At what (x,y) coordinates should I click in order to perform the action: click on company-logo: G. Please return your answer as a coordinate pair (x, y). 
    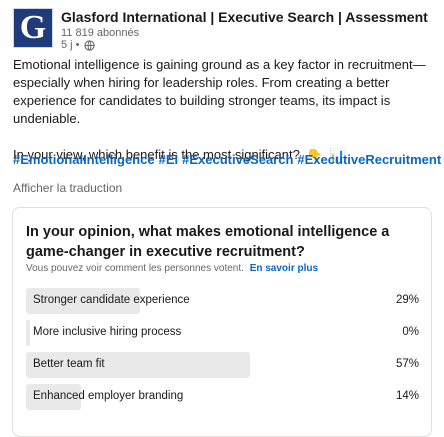
    Looking at the image, I should click on (33, 28).